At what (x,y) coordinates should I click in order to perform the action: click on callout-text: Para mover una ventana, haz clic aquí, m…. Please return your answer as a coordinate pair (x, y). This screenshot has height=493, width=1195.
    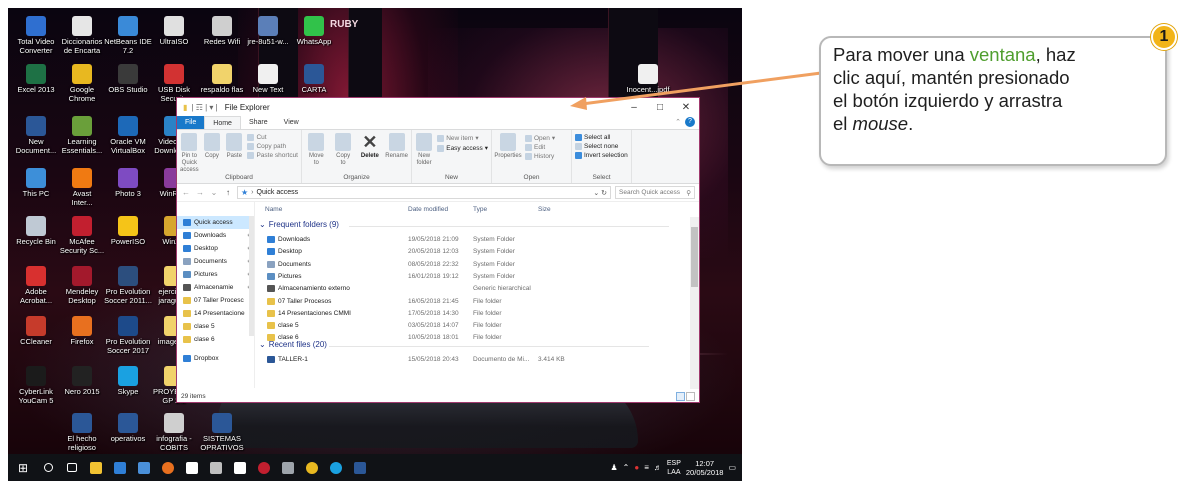
    Looking at the image, I should click on (994, 89).